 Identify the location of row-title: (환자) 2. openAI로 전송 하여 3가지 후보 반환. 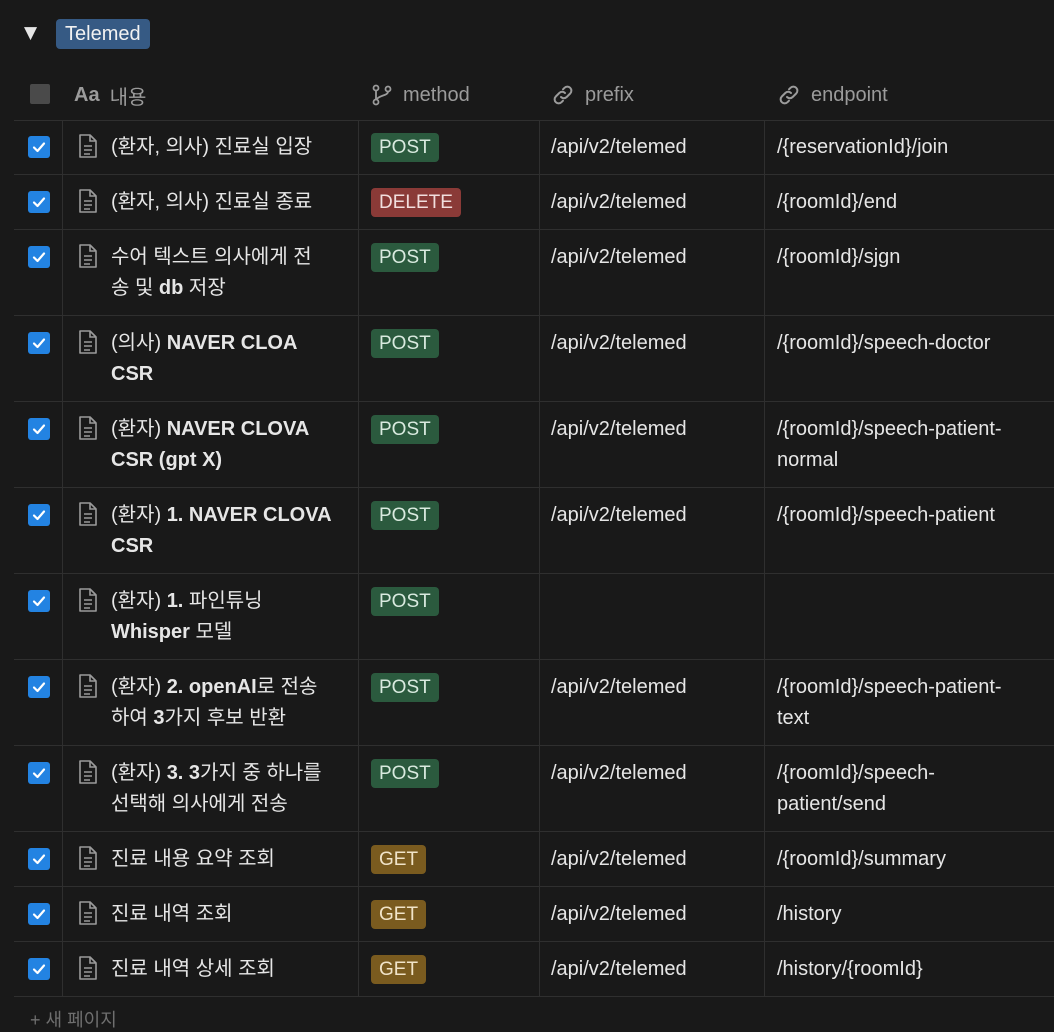
(228, 703).